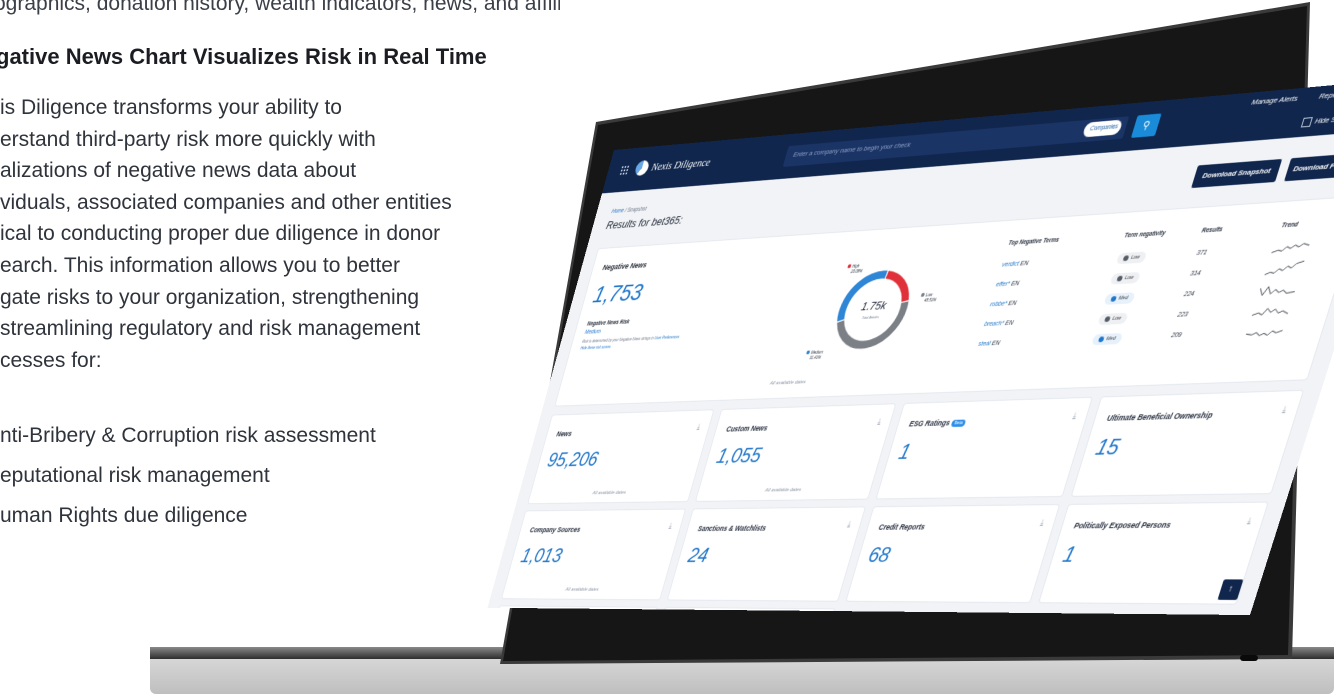 The height and width of the screenshot is (694, 1334). Describe the element at coordinates (593, 332) in the screenshot. I see `risk-value: Medium` at that location.